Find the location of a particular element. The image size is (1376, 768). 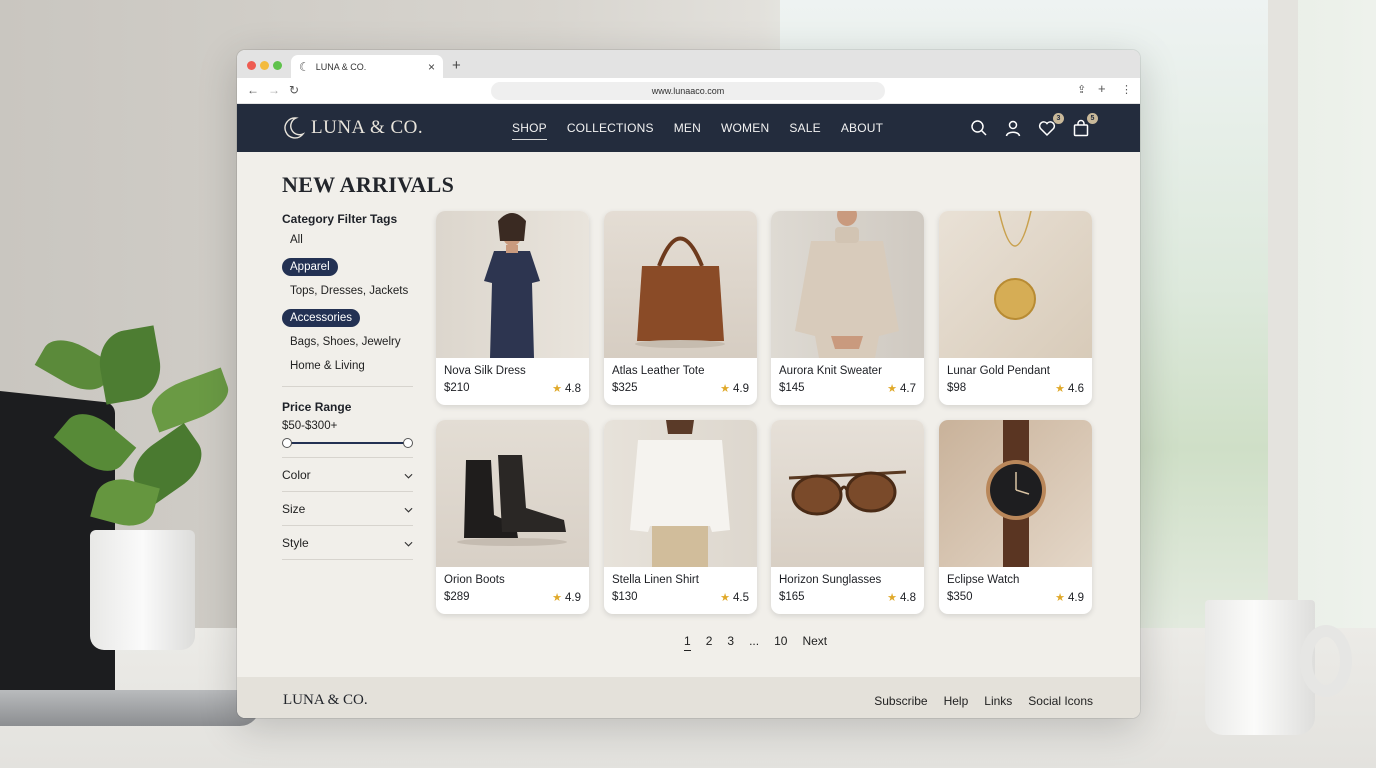

tag-home-living: Home & Living is located at coordinates (351, 370).